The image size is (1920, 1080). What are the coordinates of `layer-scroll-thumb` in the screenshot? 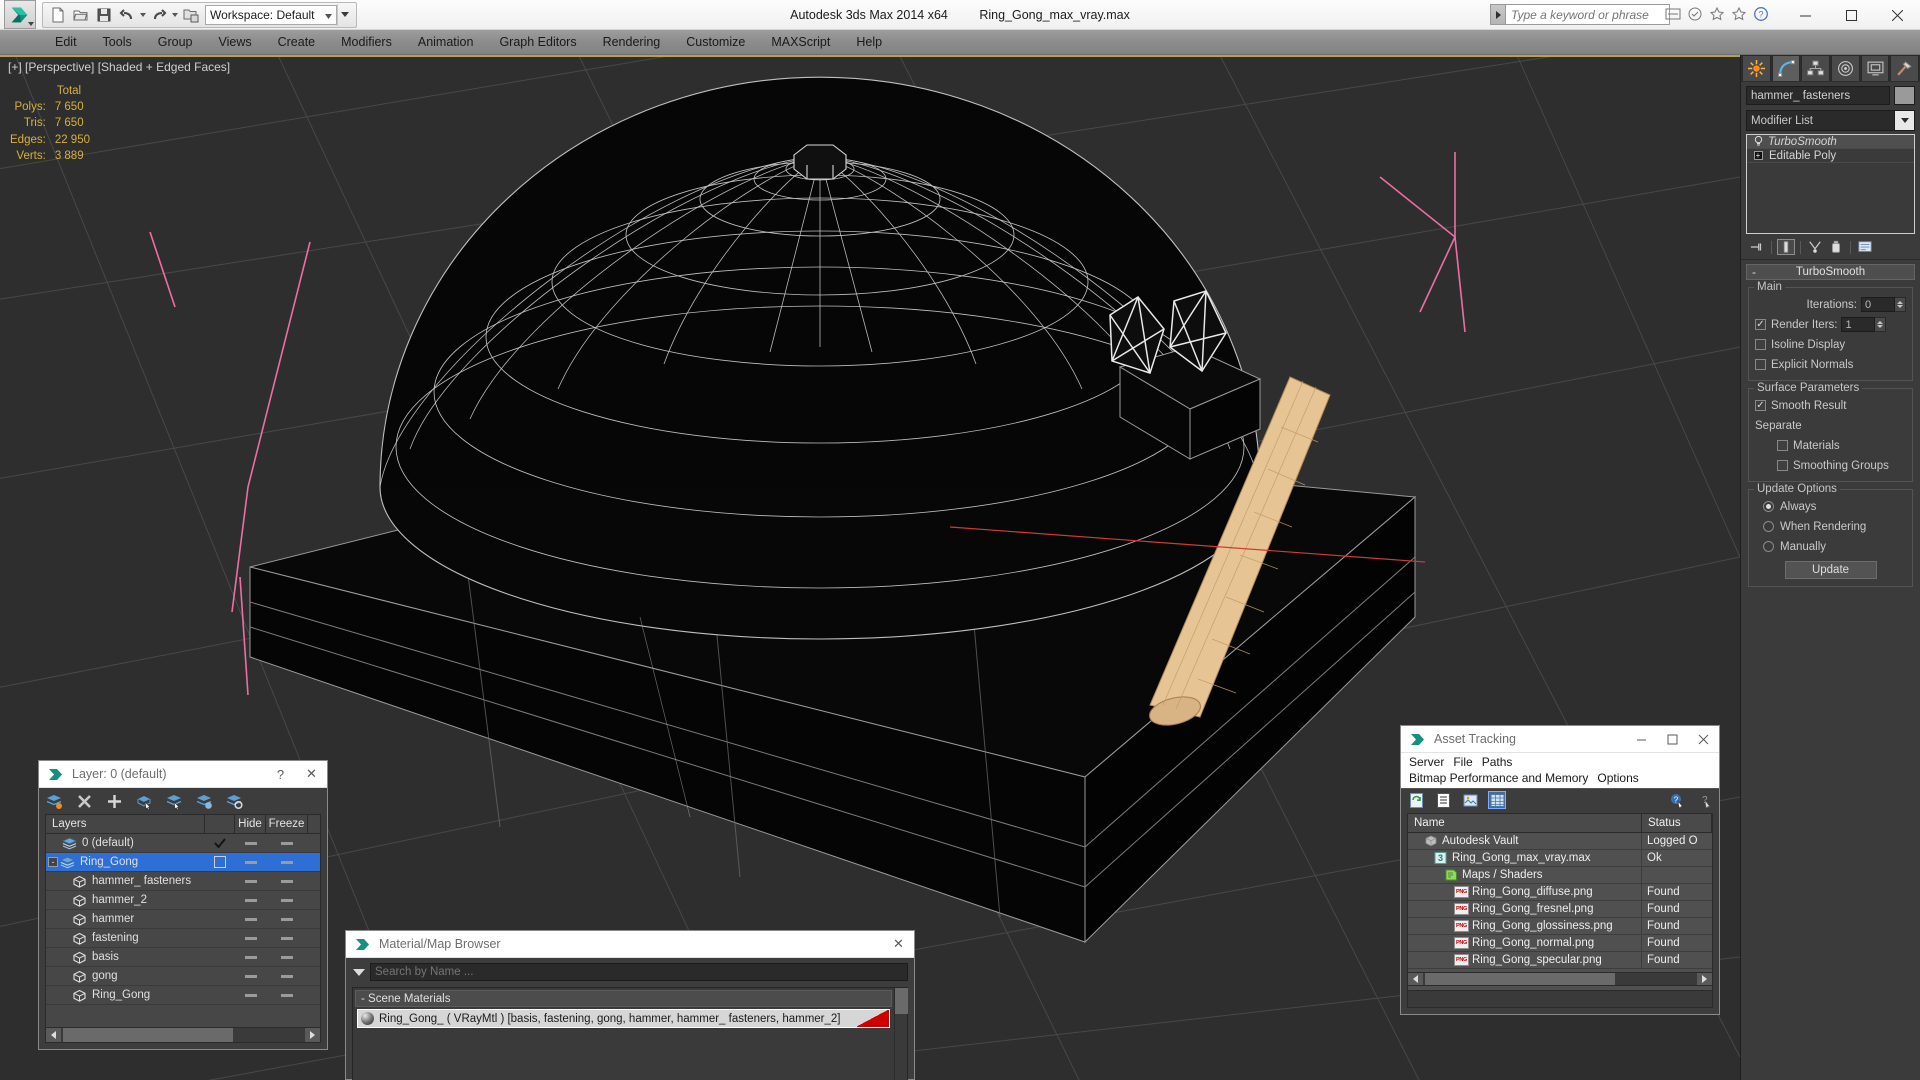 It's located at (148, 1035).